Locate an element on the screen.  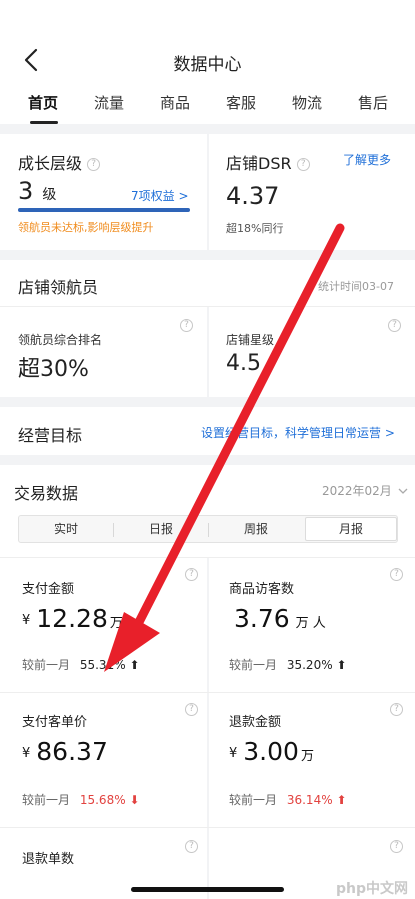
watermark-text: php中文网 is located at coordinates (372, 889).